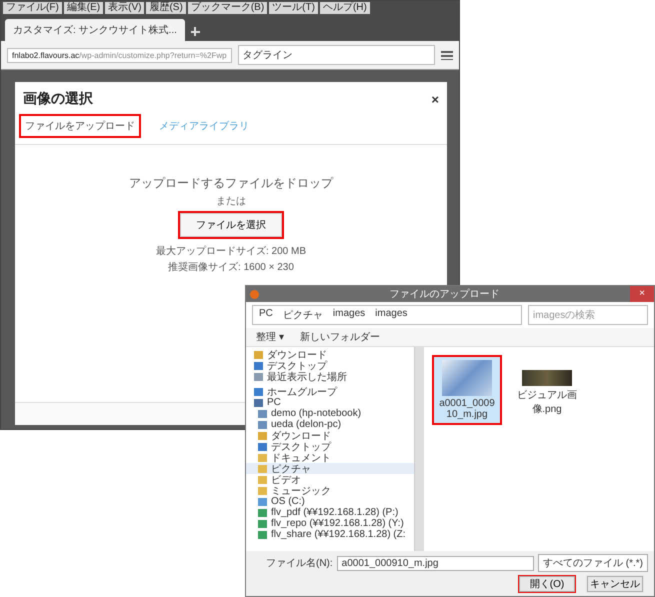 The height and width of the screenshot is (597, 655). I want to click on select-file-button: ファイルを選択, so click(231, 225).